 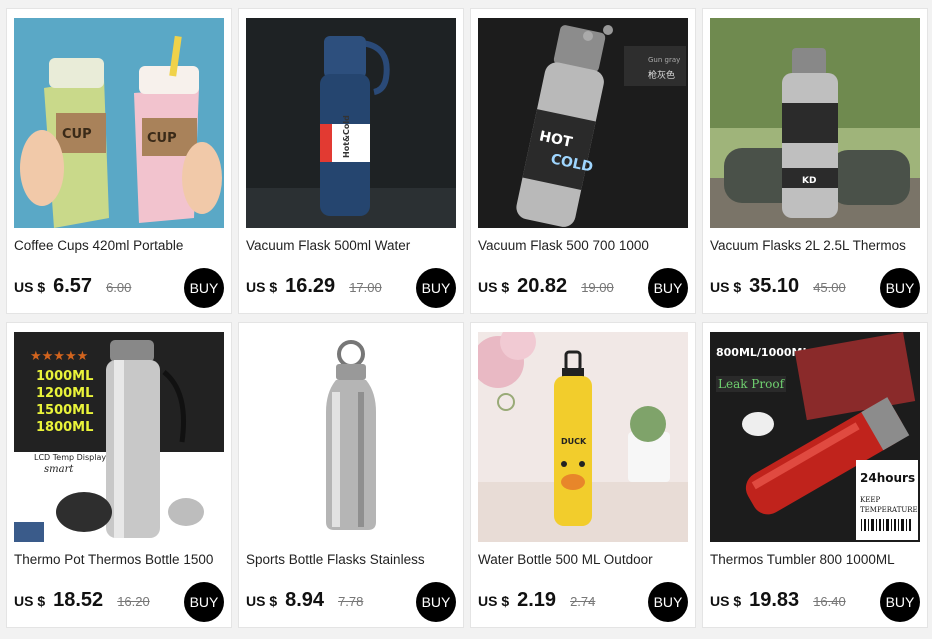 What do you see at coordinates (809, 181) in the screenshot?
I see `image-overlay-text: KD` at bounding box center [809, 181].